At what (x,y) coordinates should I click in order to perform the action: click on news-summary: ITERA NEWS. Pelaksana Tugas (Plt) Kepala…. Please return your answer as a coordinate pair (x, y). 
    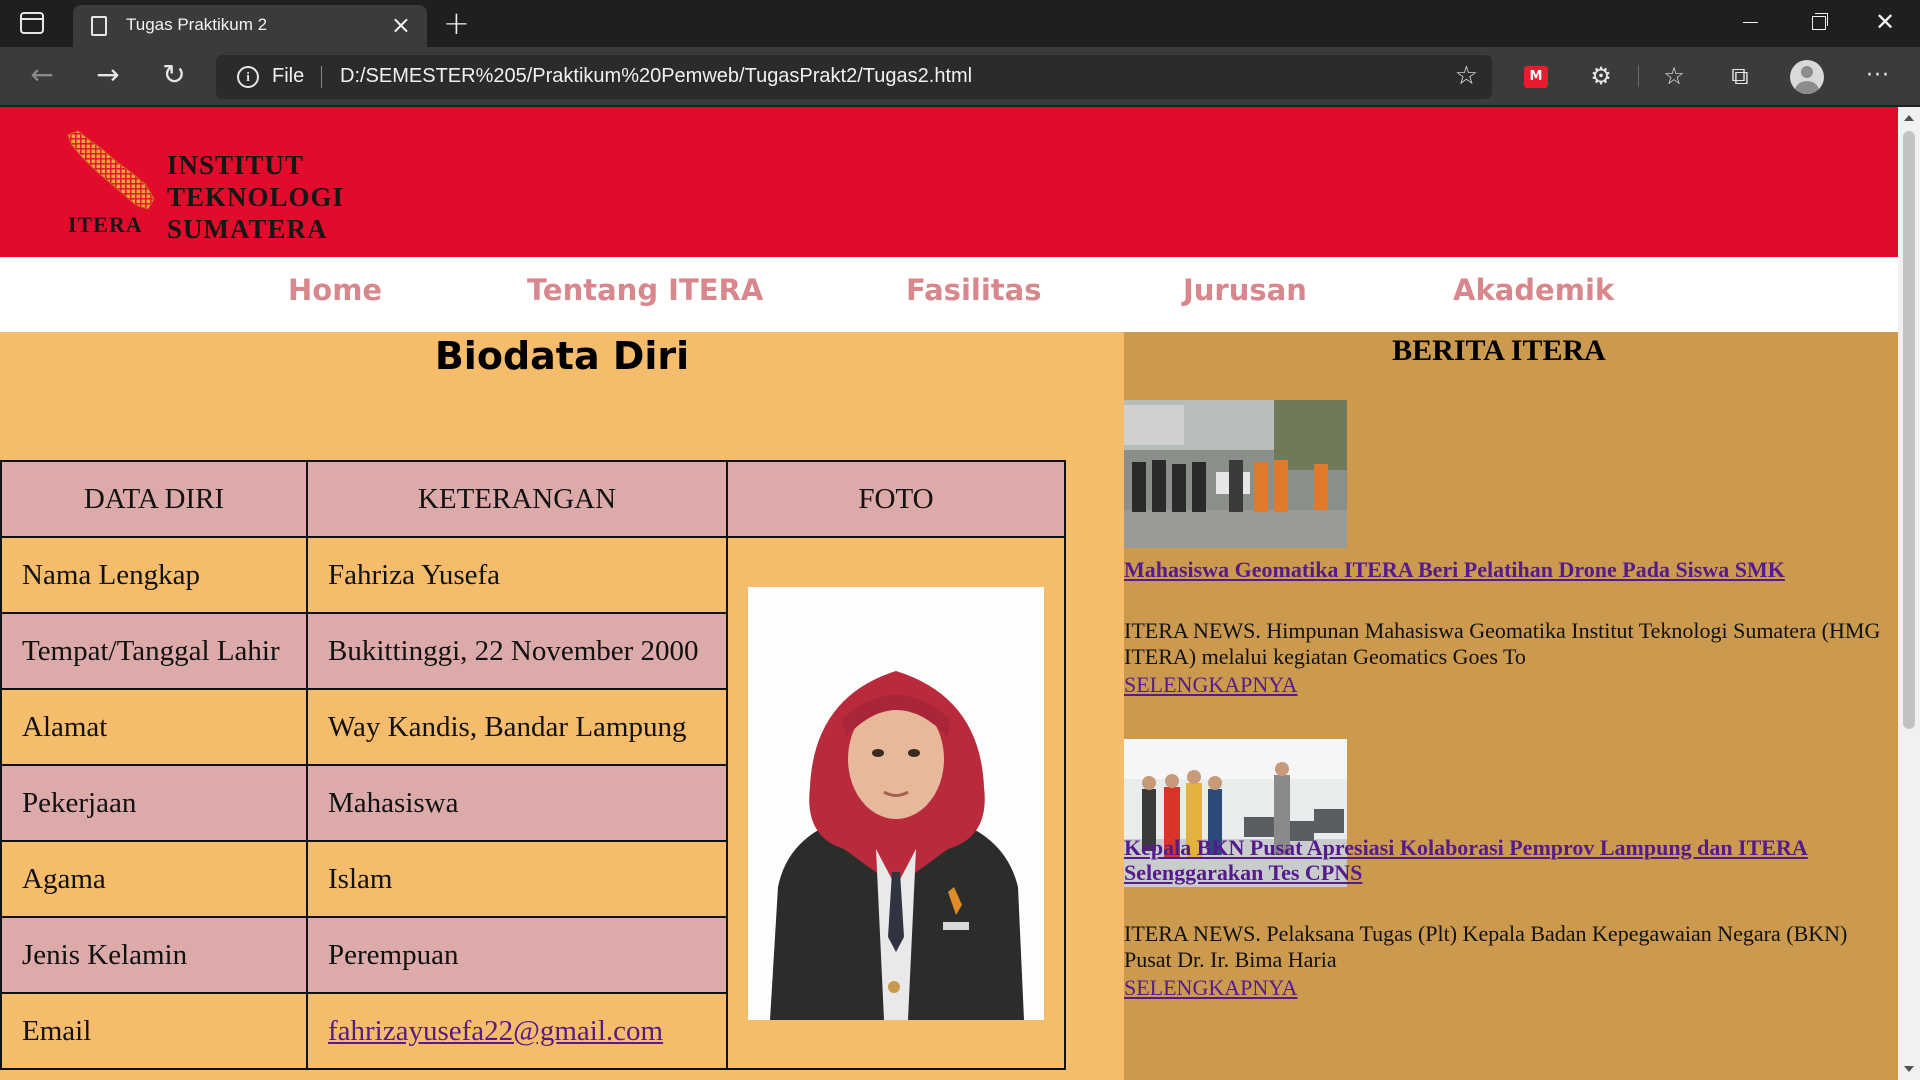
    Looking at the image, I should click on (1486, 946).